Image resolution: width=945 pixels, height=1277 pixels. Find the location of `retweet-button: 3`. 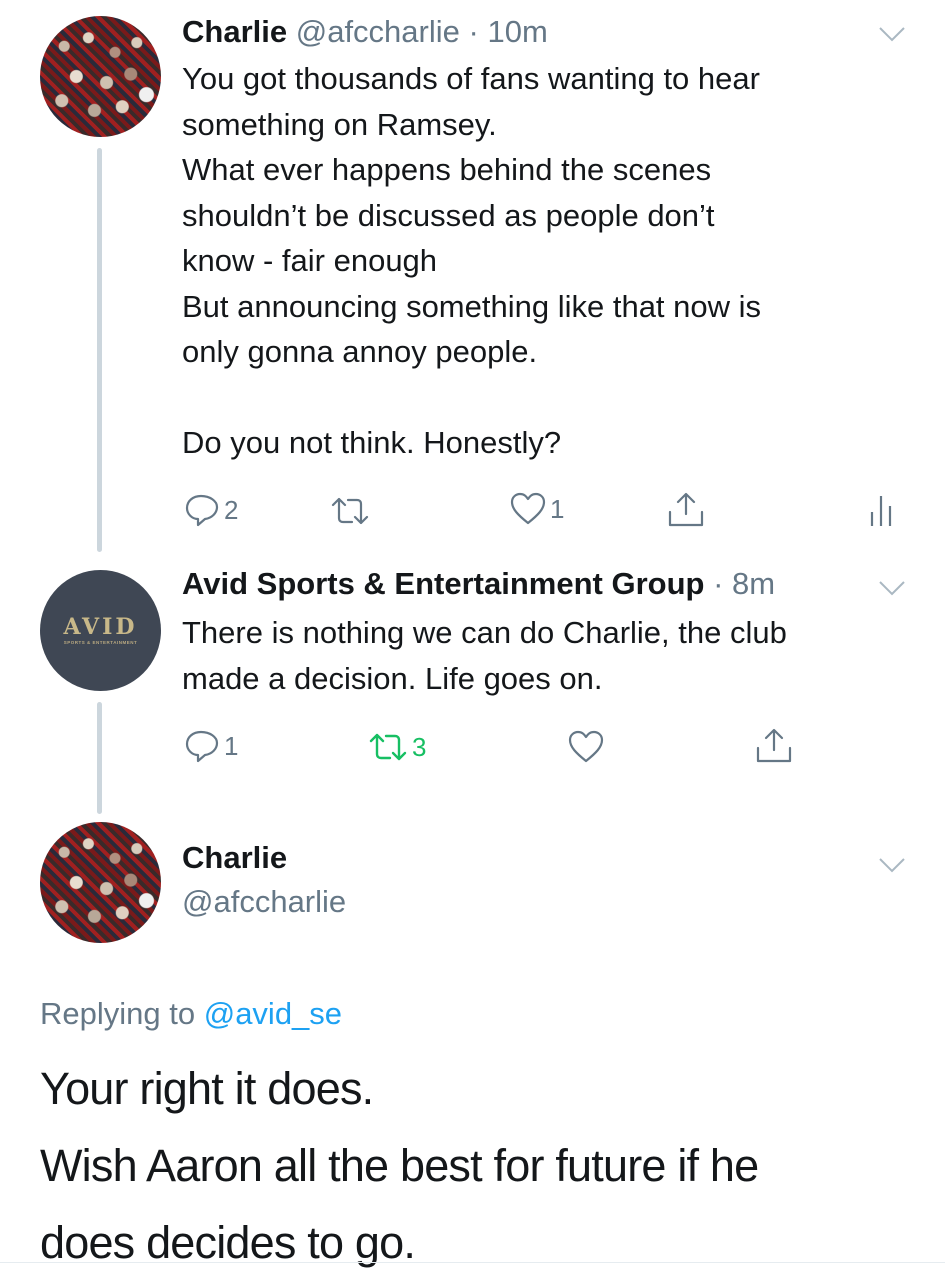

retweet-button: 3 is located at coordinates (397, 747).